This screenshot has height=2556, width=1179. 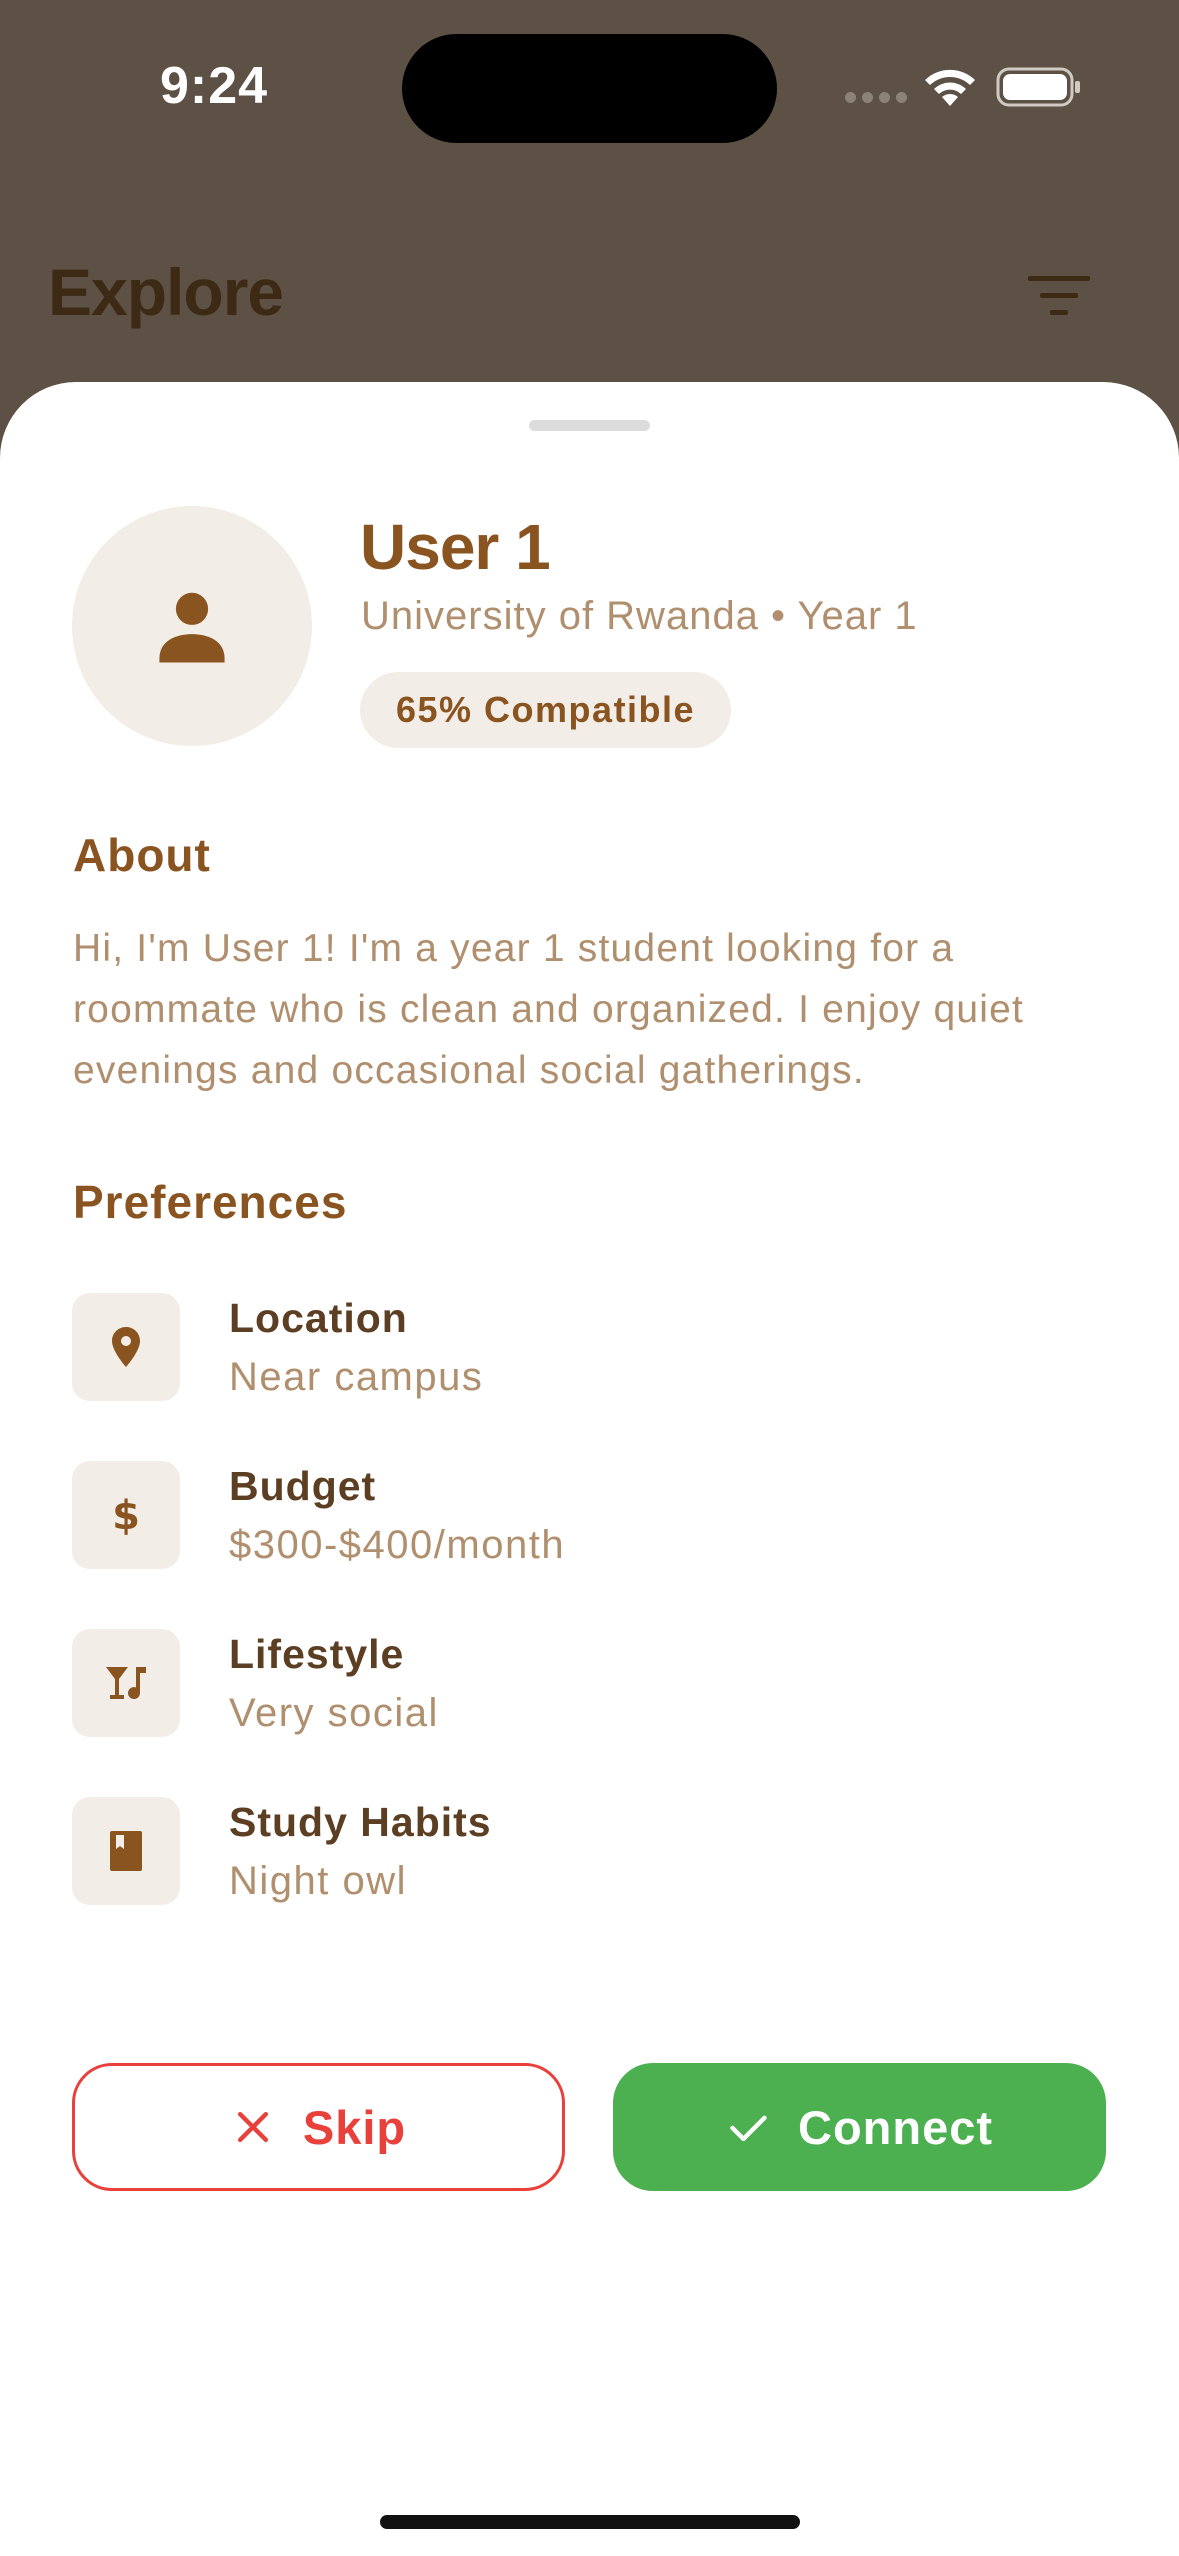 I want to click on battery-icon, so click(x=1038, y=87).